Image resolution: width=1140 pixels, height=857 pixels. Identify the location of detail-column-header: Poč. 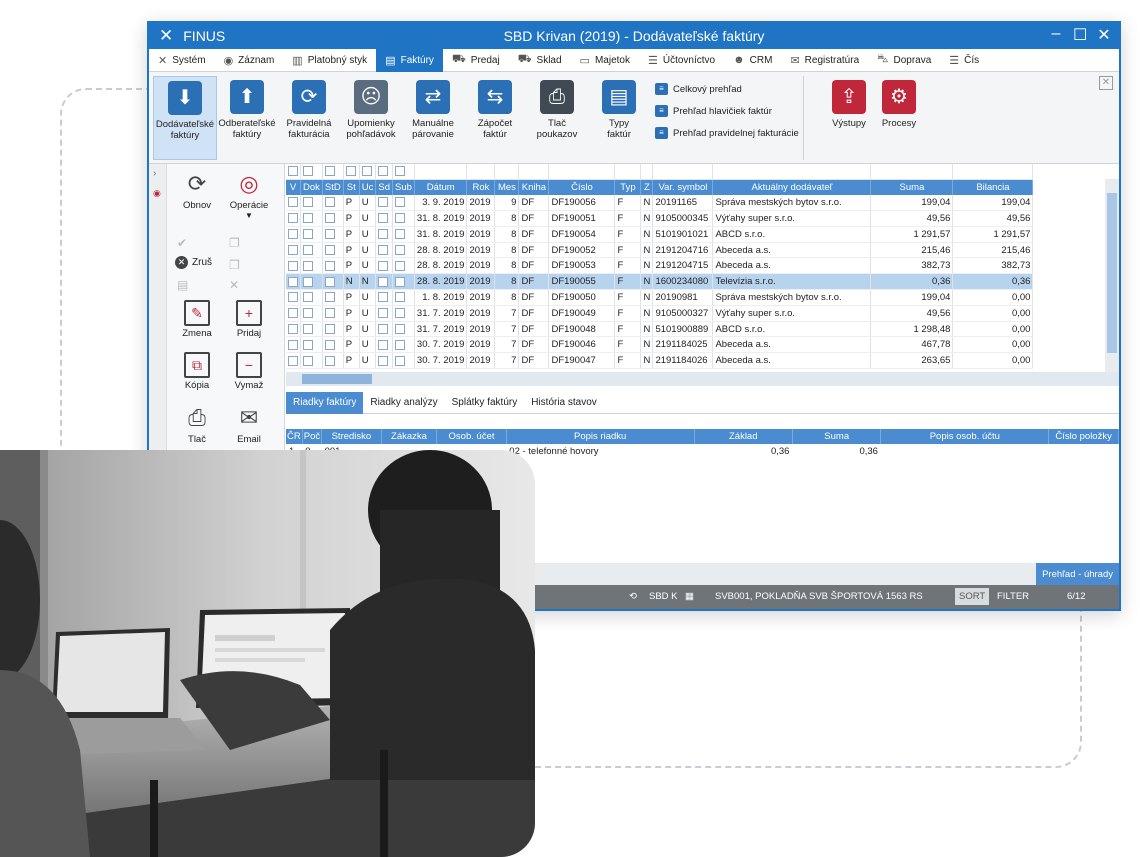
(312, 436).